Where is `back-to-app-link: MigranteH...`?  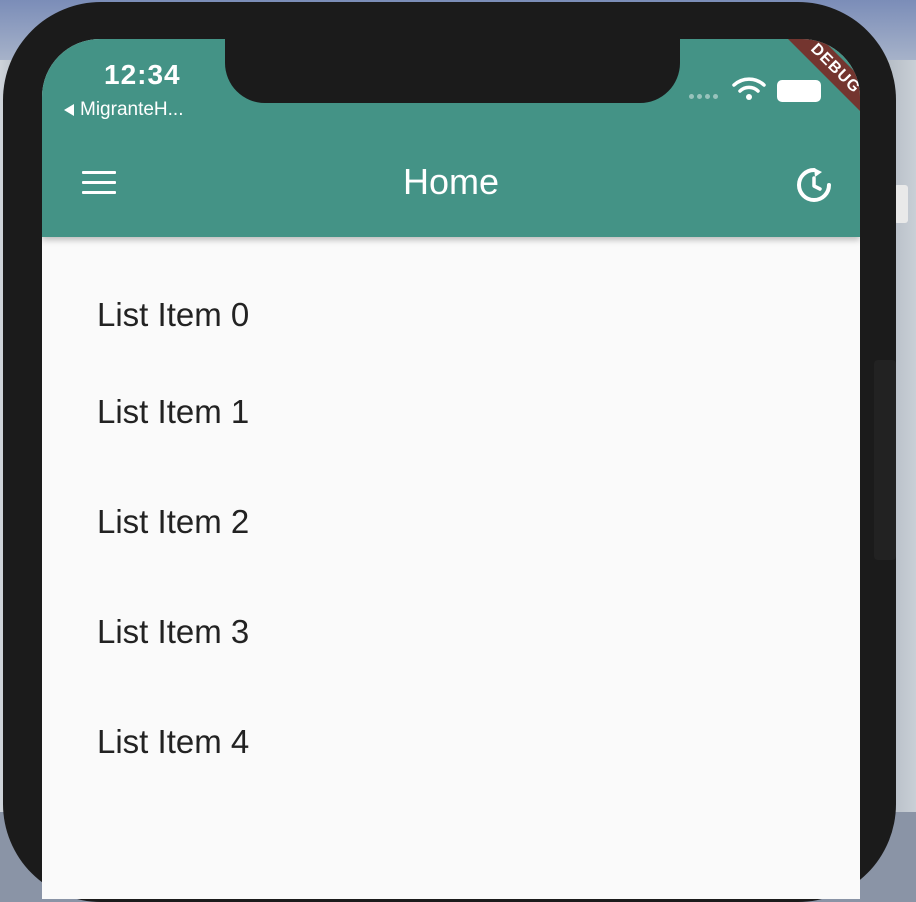 back-to-app-link: MigranteH... is located at coordinates (123, 110).